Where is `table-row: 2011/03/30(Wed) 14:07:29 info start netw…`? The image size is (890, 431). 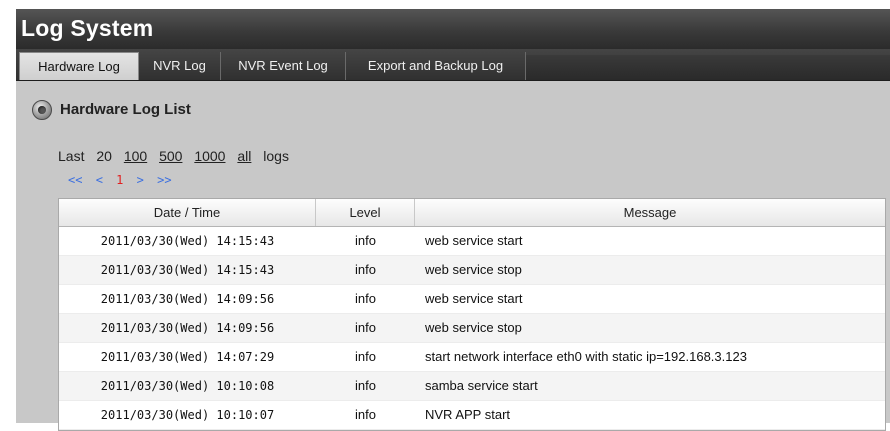
table-row: 2011/03/30(Wed) 14:07:29 info start netw… is located at coordinates (472, 357).